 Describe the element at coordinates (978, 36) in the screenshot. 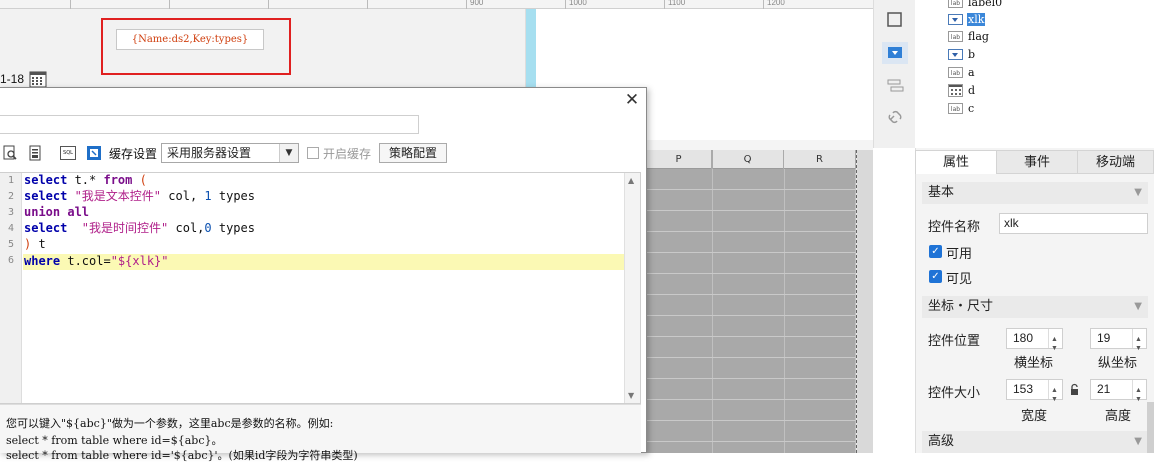

I see `tree-item-label: flag` at that location.